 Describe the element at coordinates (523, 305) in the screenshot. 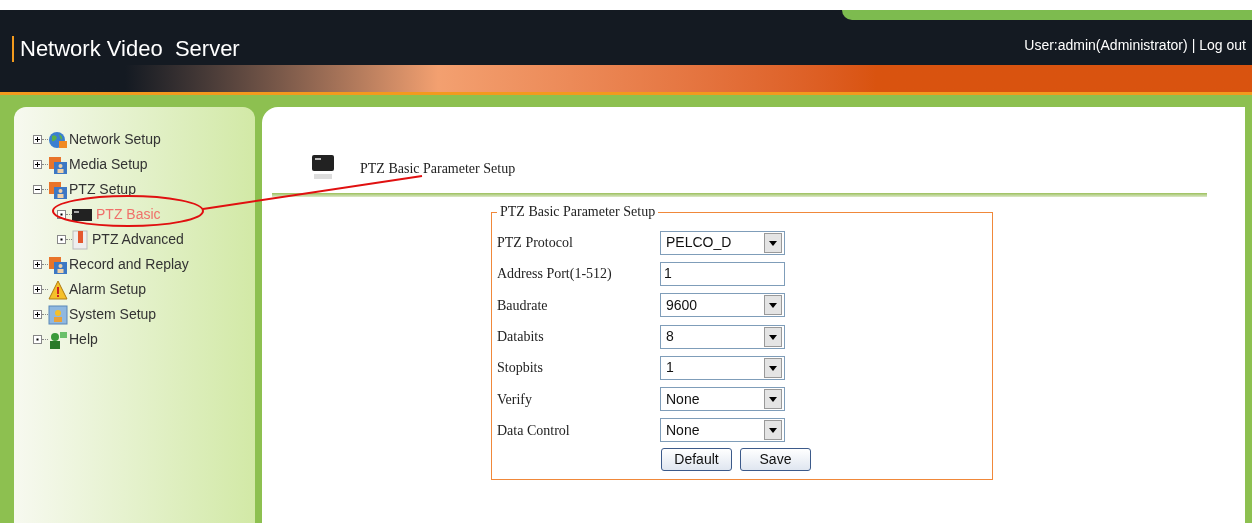

I see `field-label: Baudrate` at that location.